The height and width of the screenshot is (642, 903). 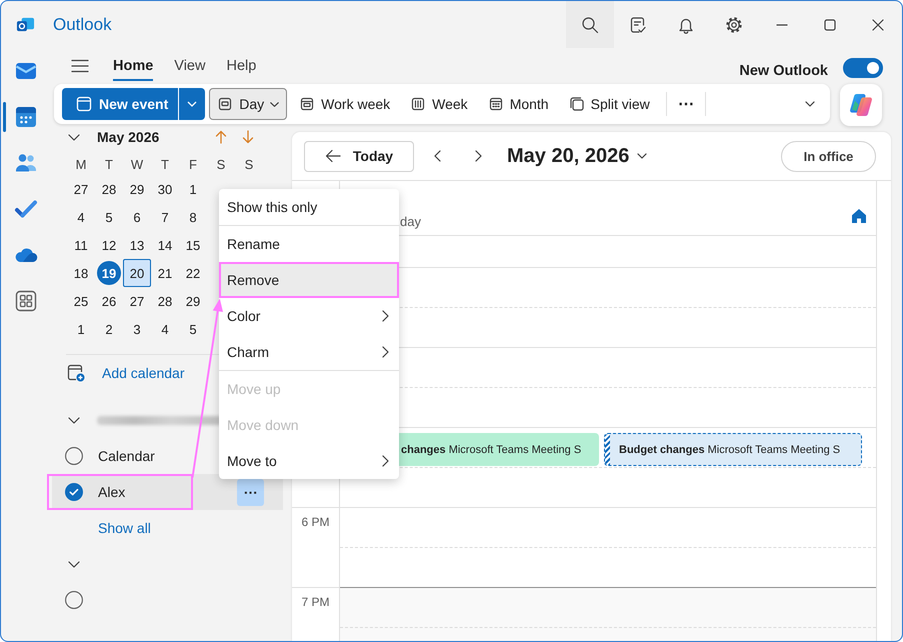 What do you see at coordinates (128, 137) in the screenshot?
I see `month-title: May 2026` at bounding box center [128, 137].